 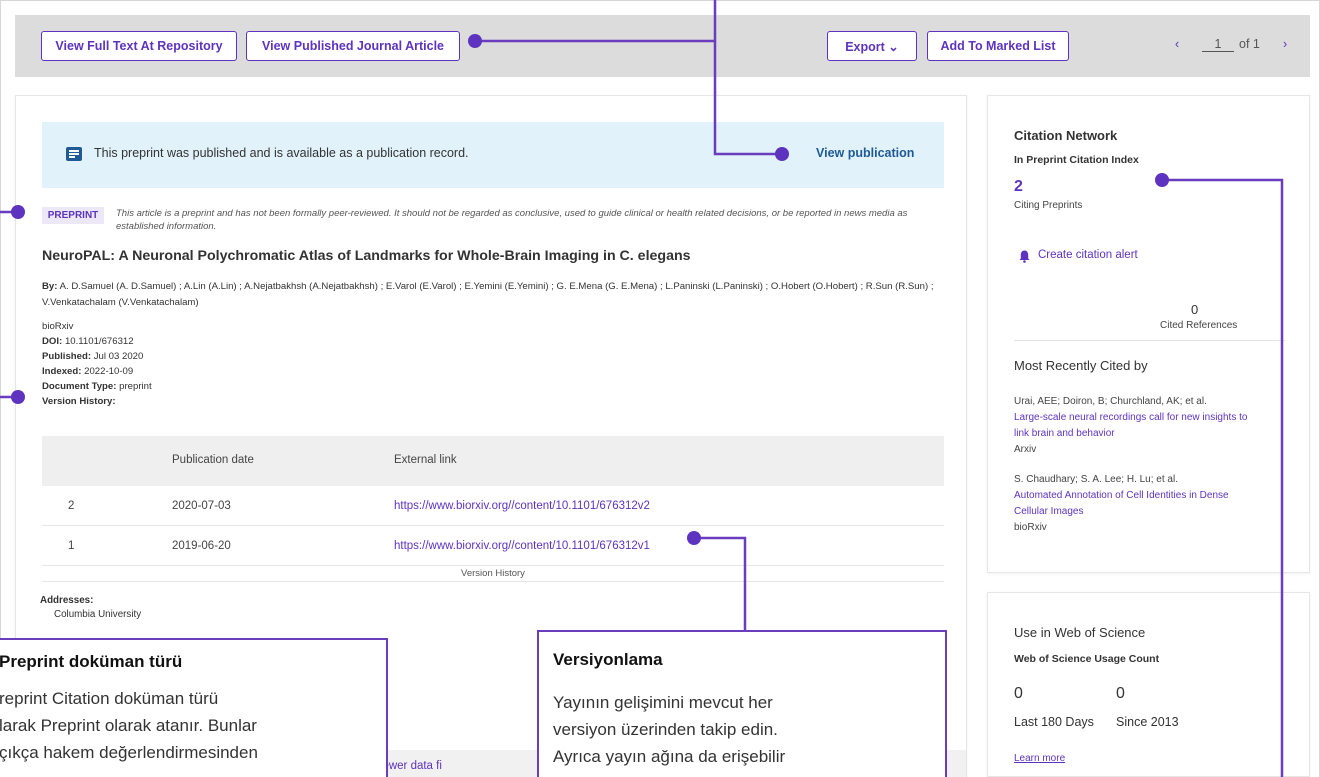 I want to click on doctype-row: Document Type: preprint, so click(x=97, y=387).